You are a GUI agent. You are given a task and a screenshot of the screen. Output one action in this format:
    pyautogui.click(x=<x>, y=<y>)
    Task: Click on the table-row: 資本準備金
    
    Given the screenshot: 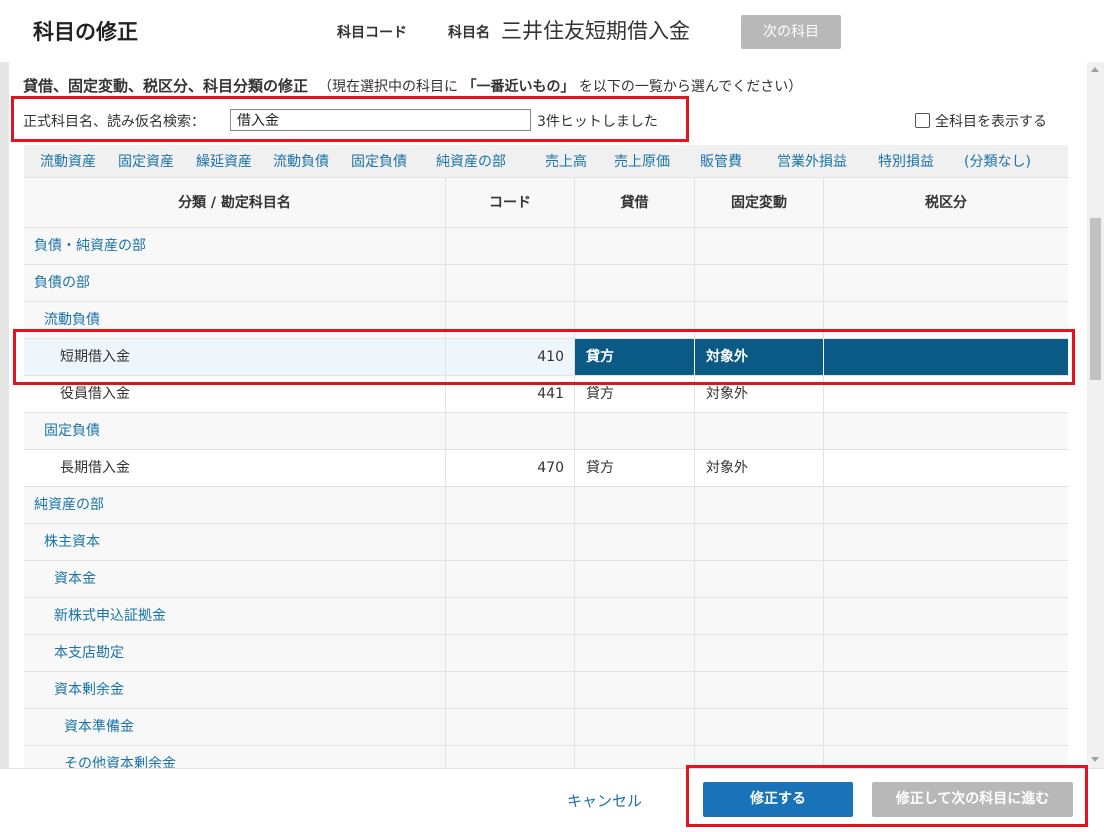 What is the action you would take?
    pyautogui.click(x=546, y=727)
    